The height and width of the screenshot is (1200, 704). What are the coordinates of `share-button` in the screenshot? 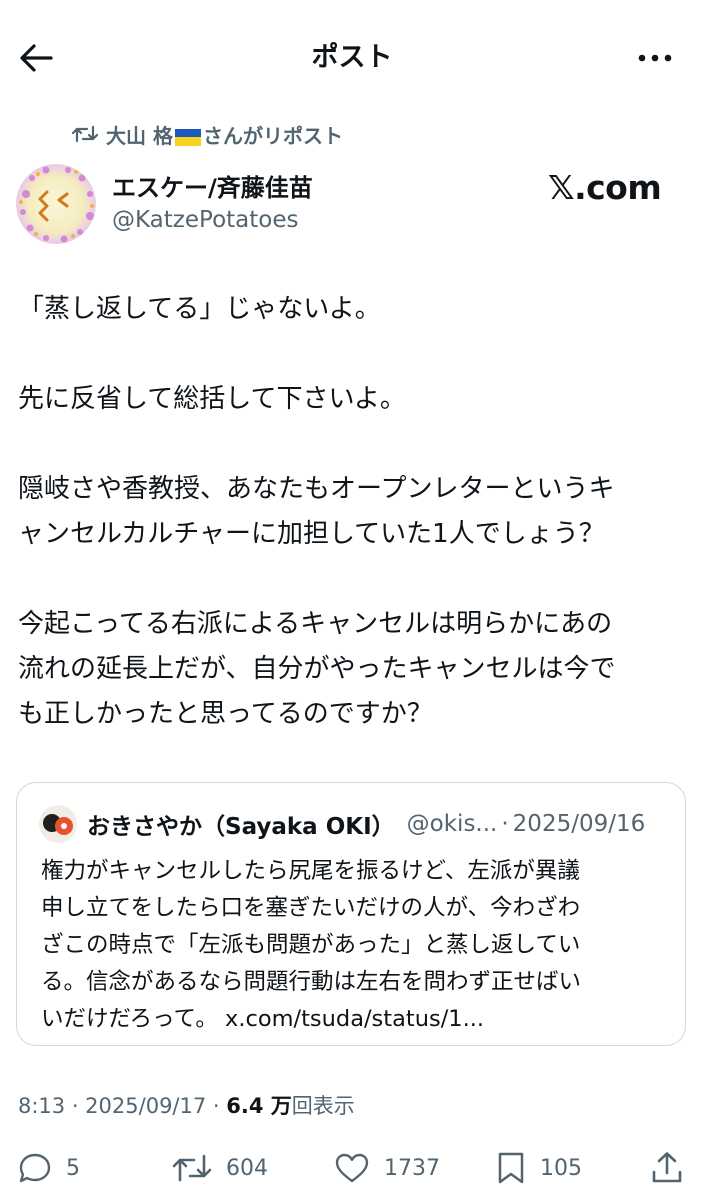 It's located at (667, 1168).